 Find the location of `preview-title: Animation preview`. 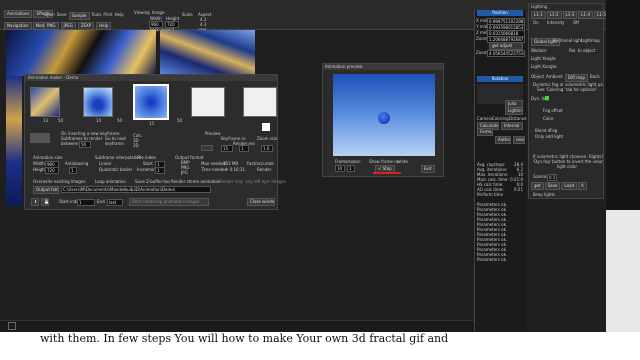

preview-title: Animation preview is located at coordinates (344, 66).